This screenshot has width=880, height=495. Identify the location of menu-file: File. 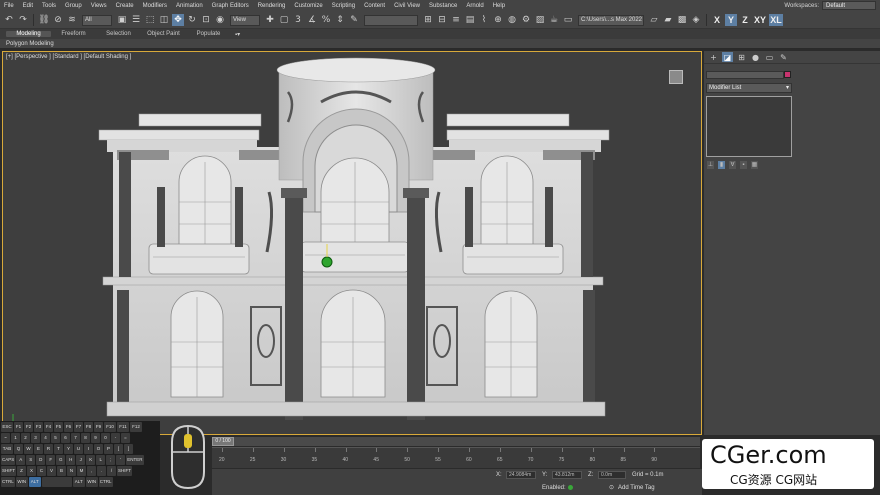
(9, 6).